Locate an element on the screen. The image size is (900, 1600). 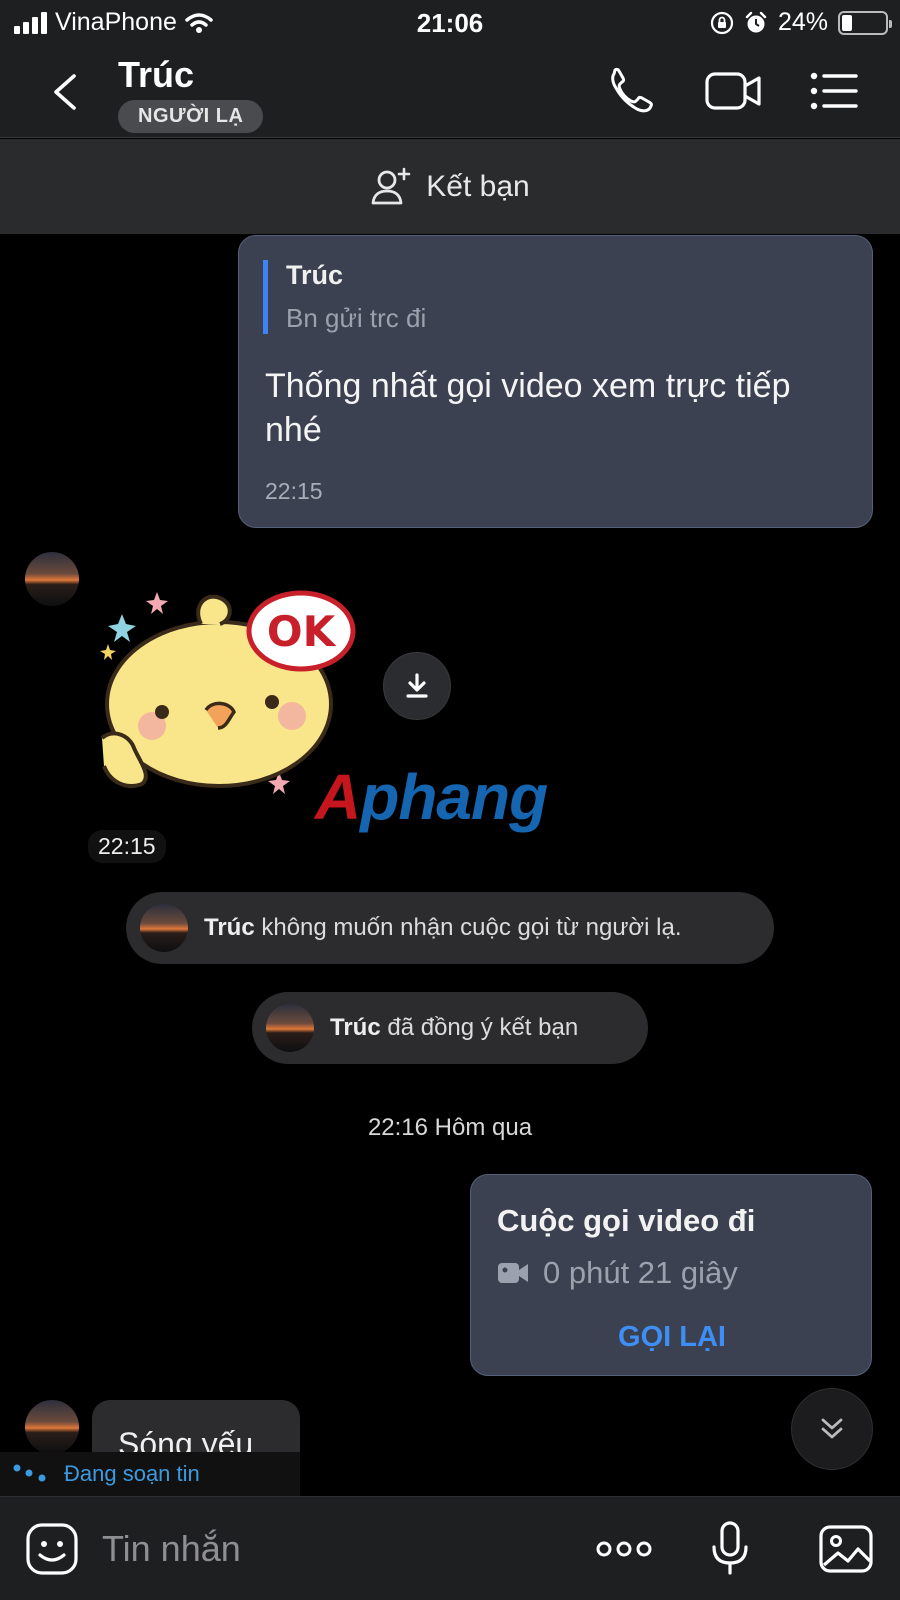
system-message-text: đã đồng ý kết bạn is located at coordinates (479, 1027).